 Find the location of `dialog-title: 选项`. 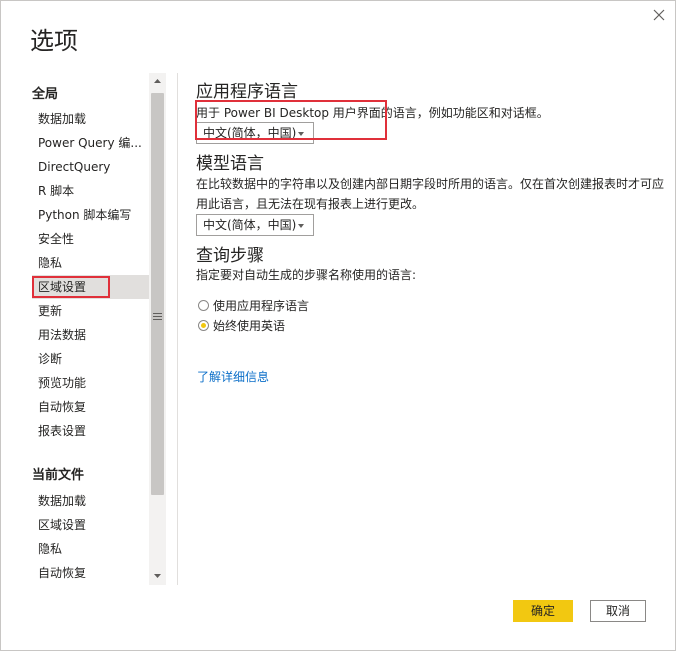

dialog-title: 选项 is located at coordinates (54, 41).